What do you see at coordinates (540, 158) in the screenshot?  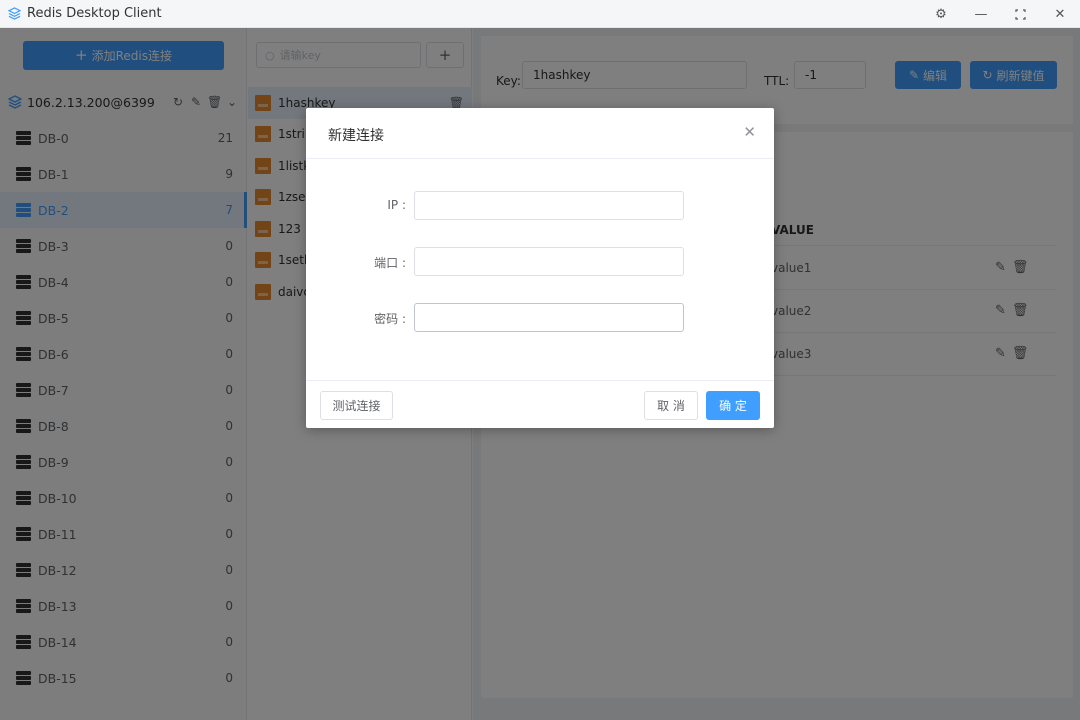 I see `dialog-divider` at bounding box center [540, 158].